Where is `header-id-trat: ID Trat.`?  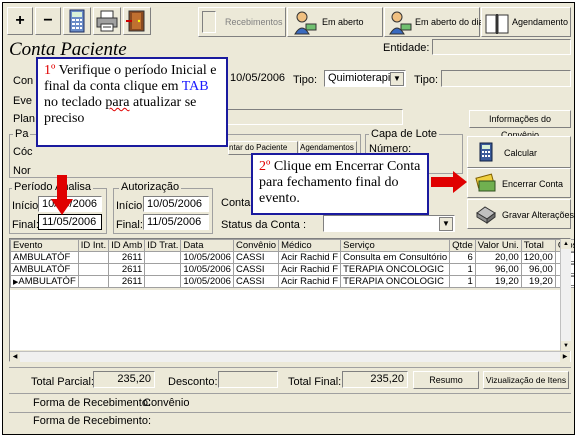 header-id-trat: ID Trat. is located at coordinates (163, 245).